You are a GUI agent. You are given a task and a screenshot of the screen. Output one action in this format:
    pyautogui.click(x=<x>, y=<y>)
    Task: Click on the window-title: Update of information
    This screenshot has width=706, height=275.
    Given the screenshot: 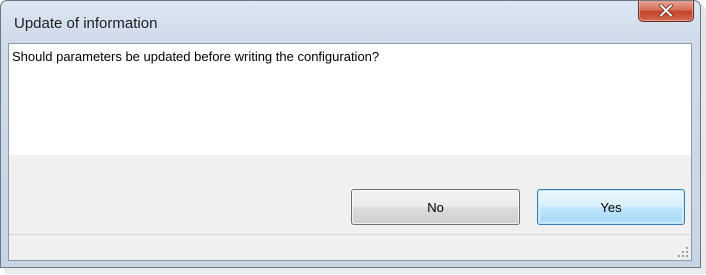 What is the action you would take?
    pyautogui.click(x=86, y=23)
    